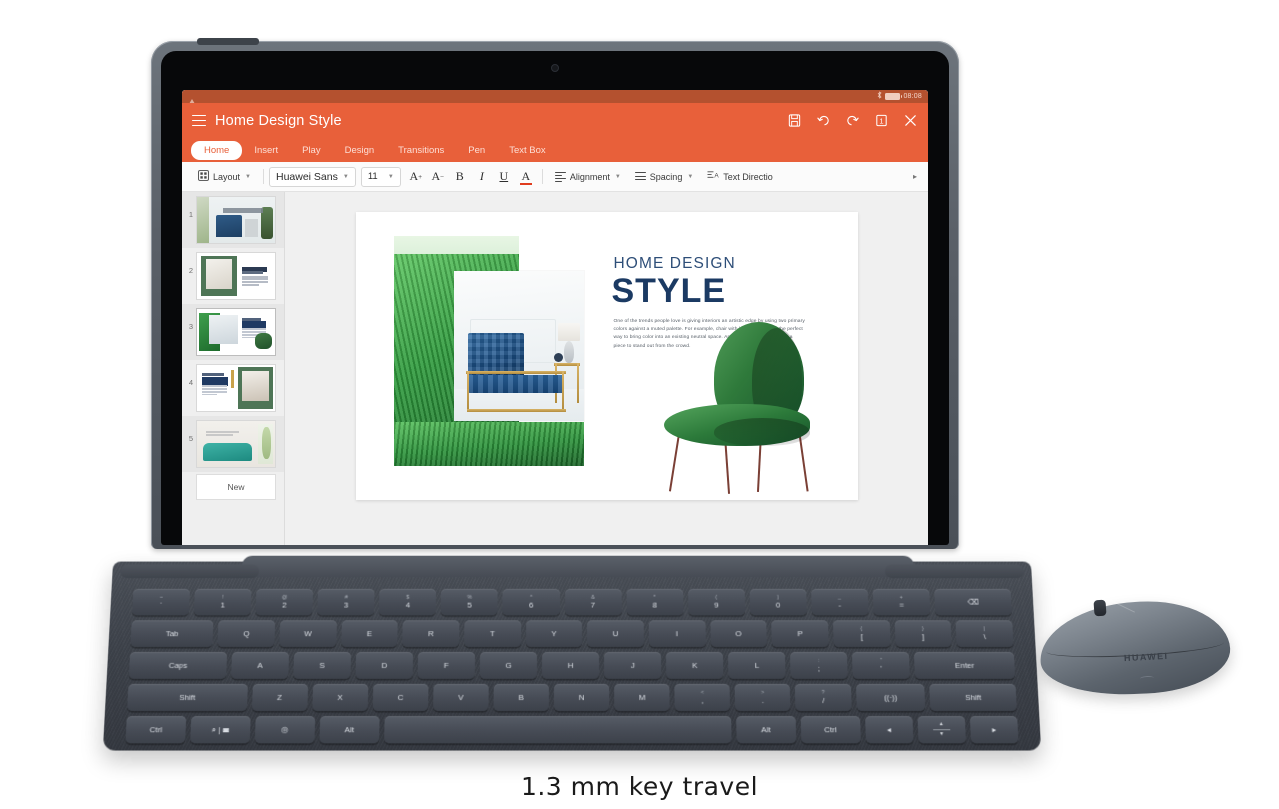 The width and height of the screenshot is (1279, 809). What do you see at coordinates (527, 150) in the screenshot?
I see `tab-text-box: Text Box` at bounding box center [527, 150].